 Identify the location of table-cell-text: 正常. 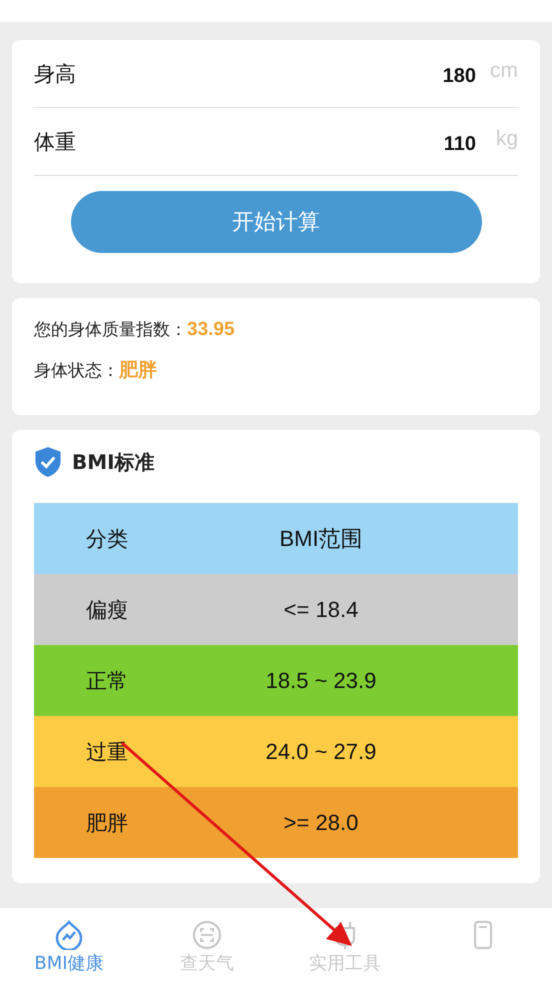
(107, 681).